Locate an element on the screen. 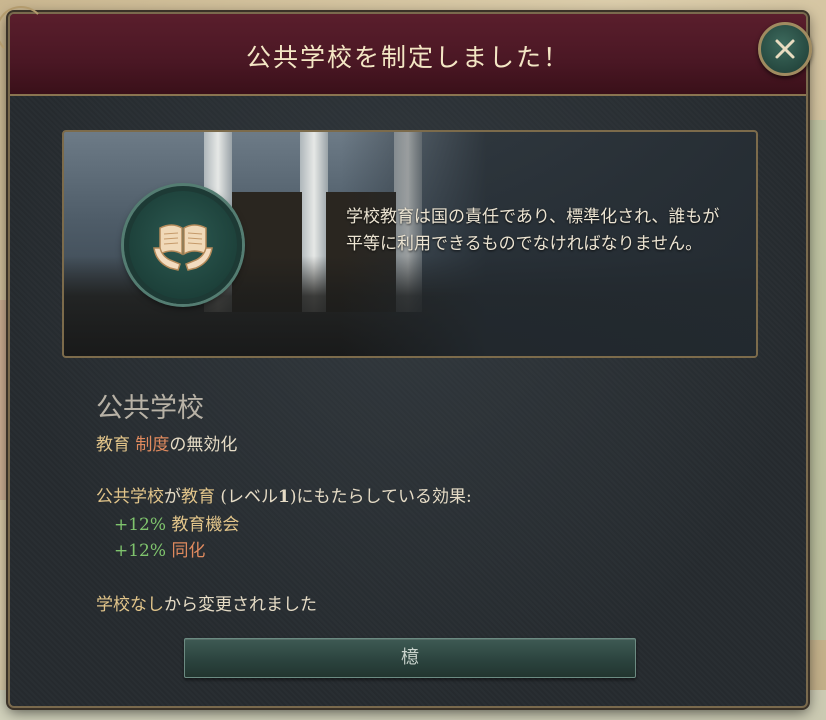 The width and height of the screenshot is (826, 720). close-button is located at coordinates (785, 49).